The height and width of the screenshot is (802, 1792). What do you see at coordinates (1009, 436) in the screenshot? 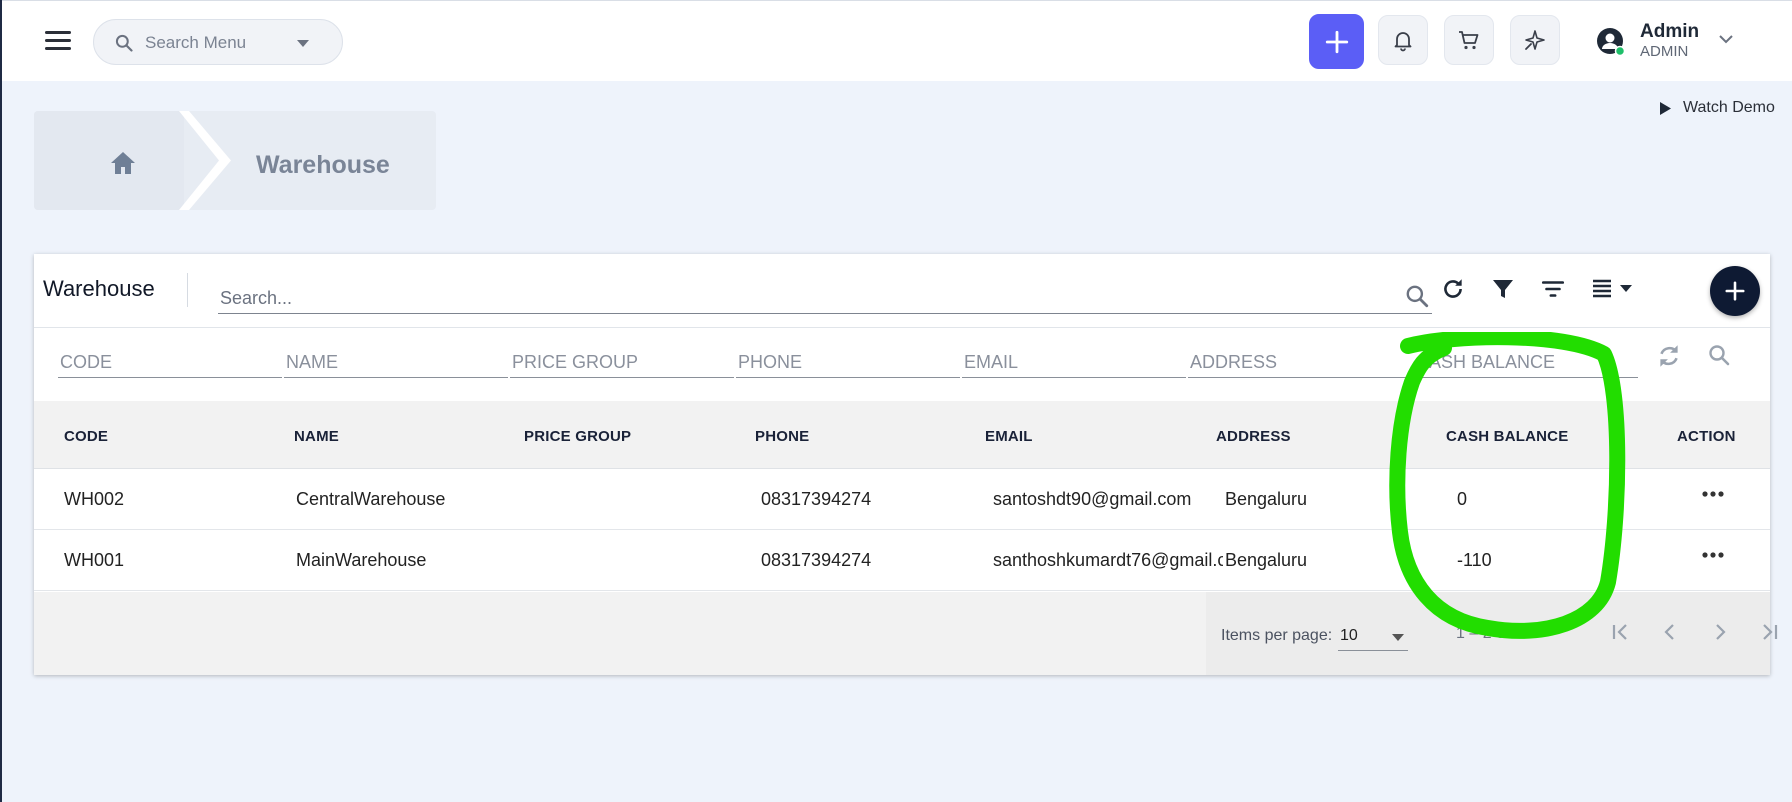
I see `column-header-email: EMAIL` at bounding box center [1009, 436].